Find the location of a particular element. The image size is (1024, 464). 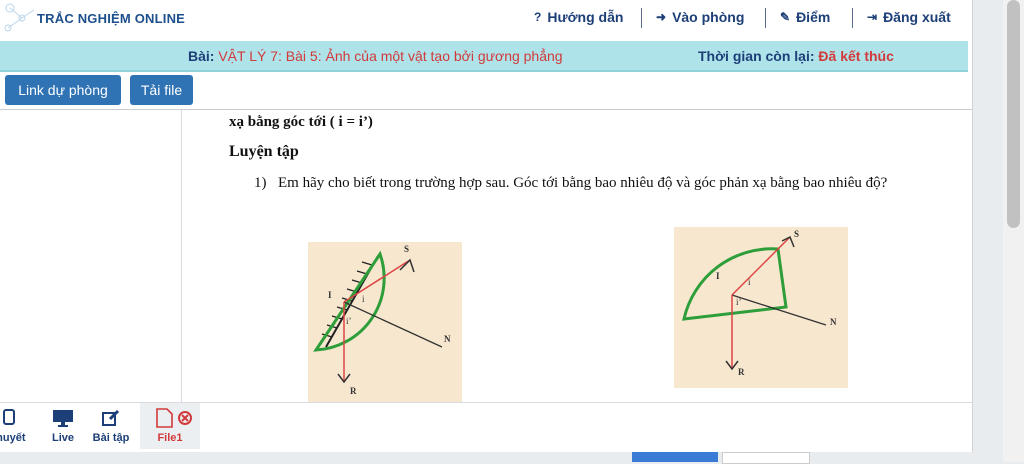

nav-score: ✎ Điểm is located at coordinates (805, 17).